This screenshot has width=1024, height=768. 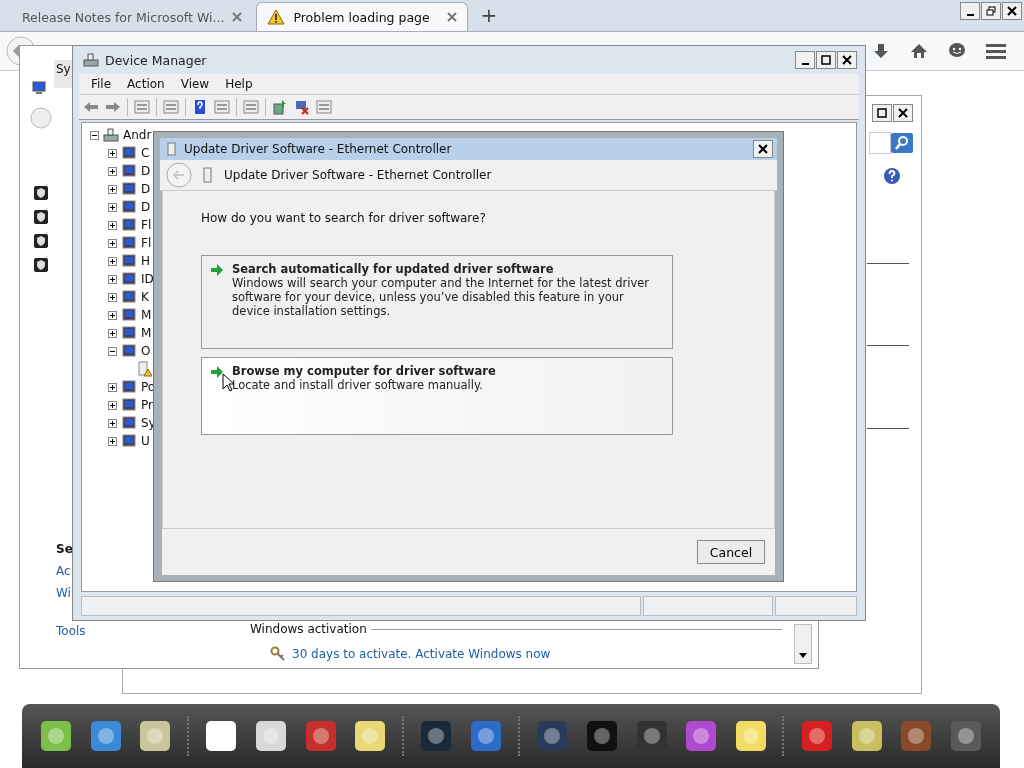 I want to click on menu-item: View, so click(x=195, y=84).